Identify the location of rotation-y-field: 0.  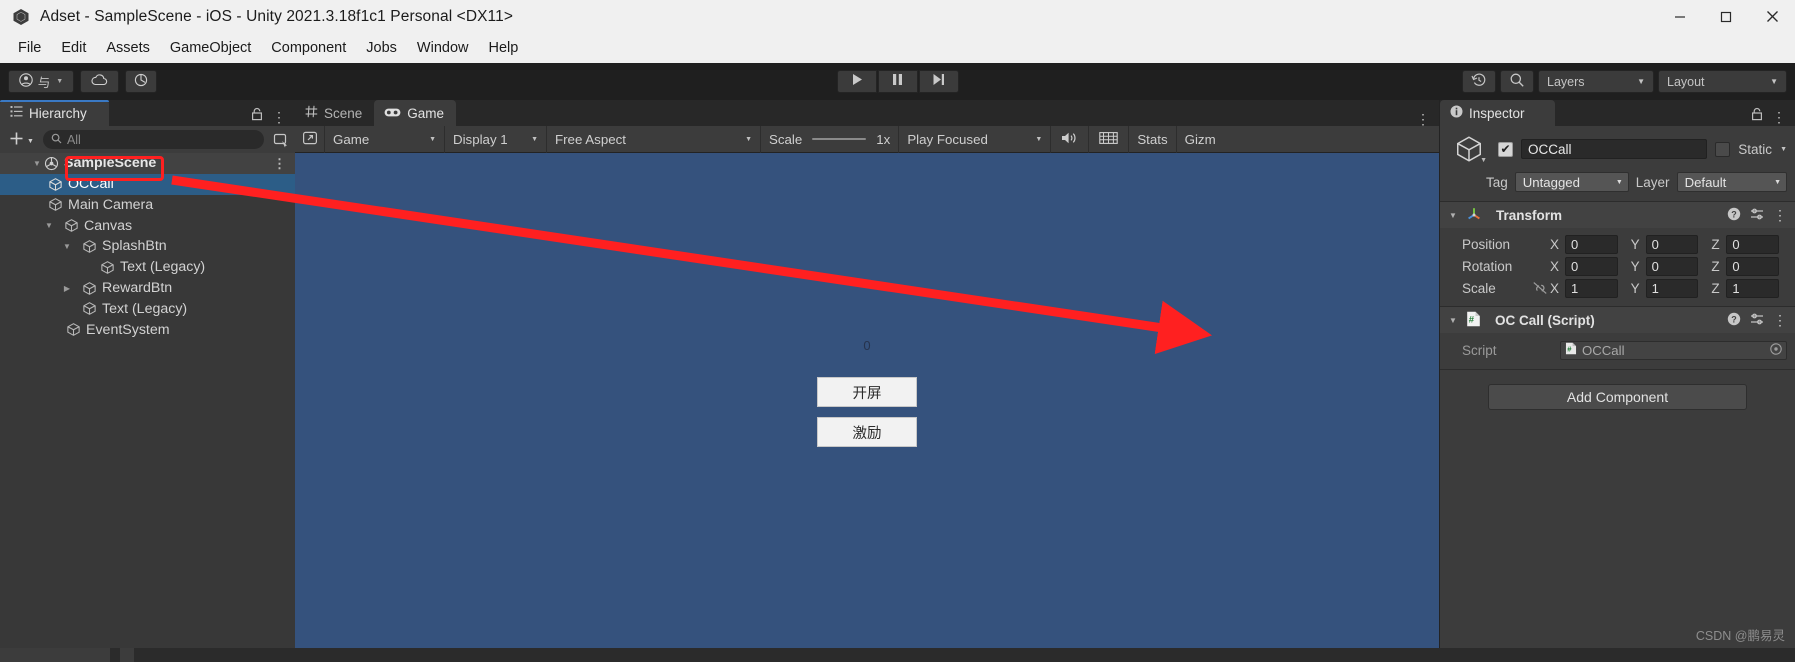
(1672, 266).